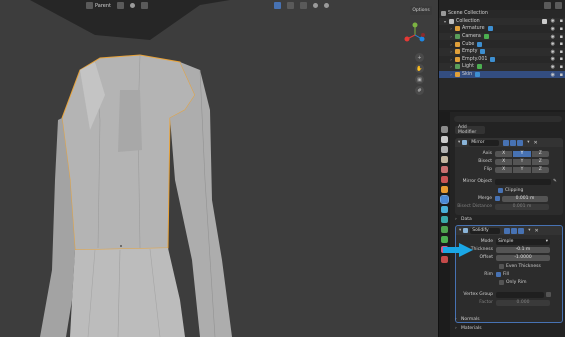 This screenshot has height=337, width=565. Describe the element at coordinates (500, 190) in the screenshot. I see `clipping-checkbox` at that location.